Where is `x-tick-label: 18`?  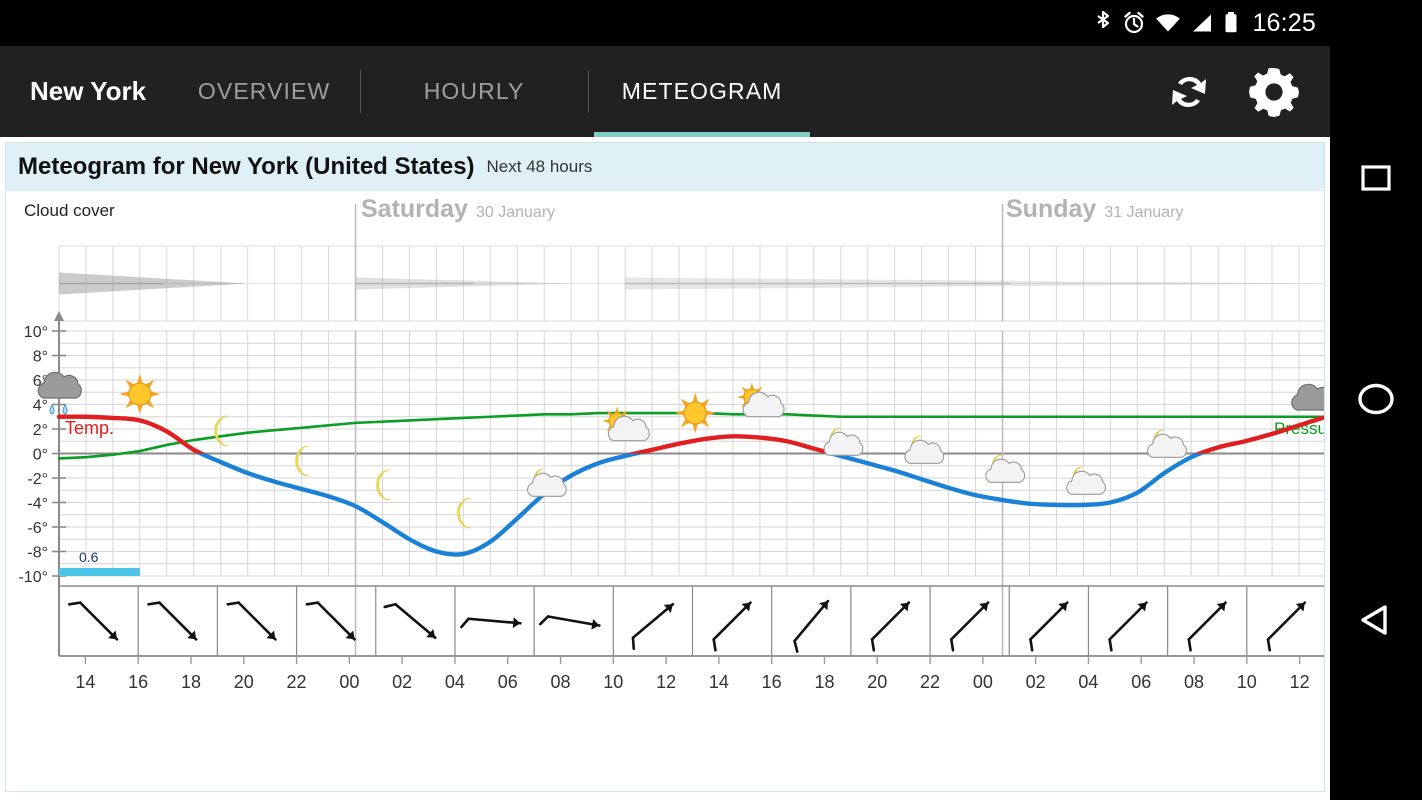
x-tick-label: 18 is located at coordinates (824, 682).